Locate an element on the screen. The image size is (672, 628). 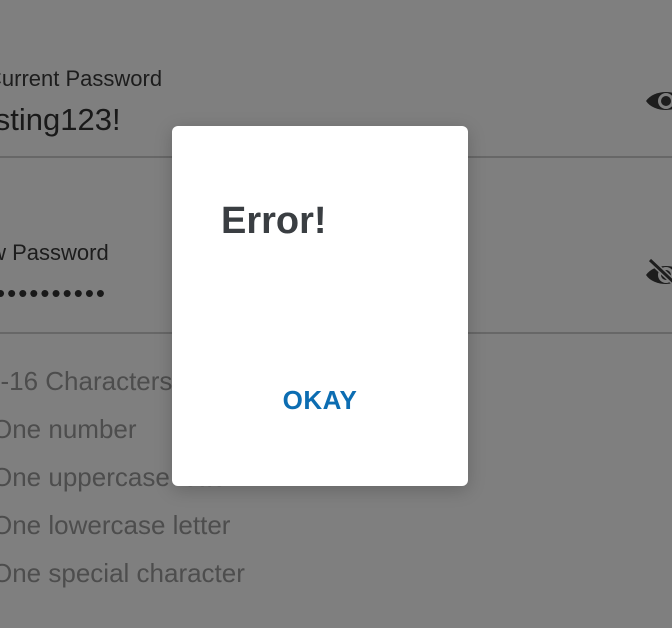
dialog-title: Error! is located at coordinates (274, 221).